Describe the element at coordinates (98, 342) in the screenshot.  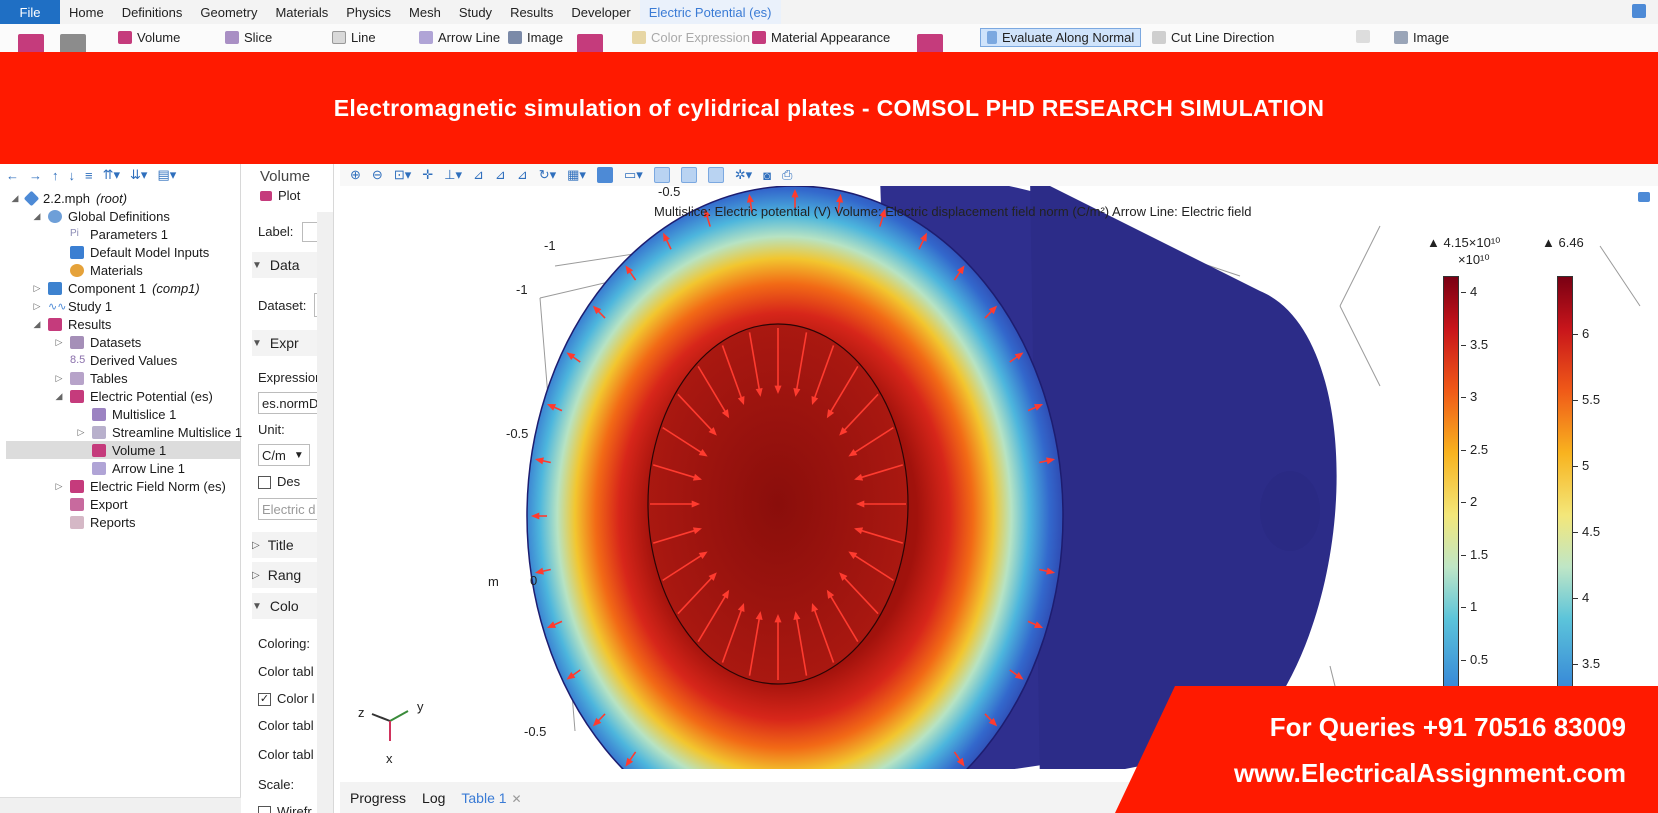
I see `tree-datasets: ▷ Datasets` at that location.